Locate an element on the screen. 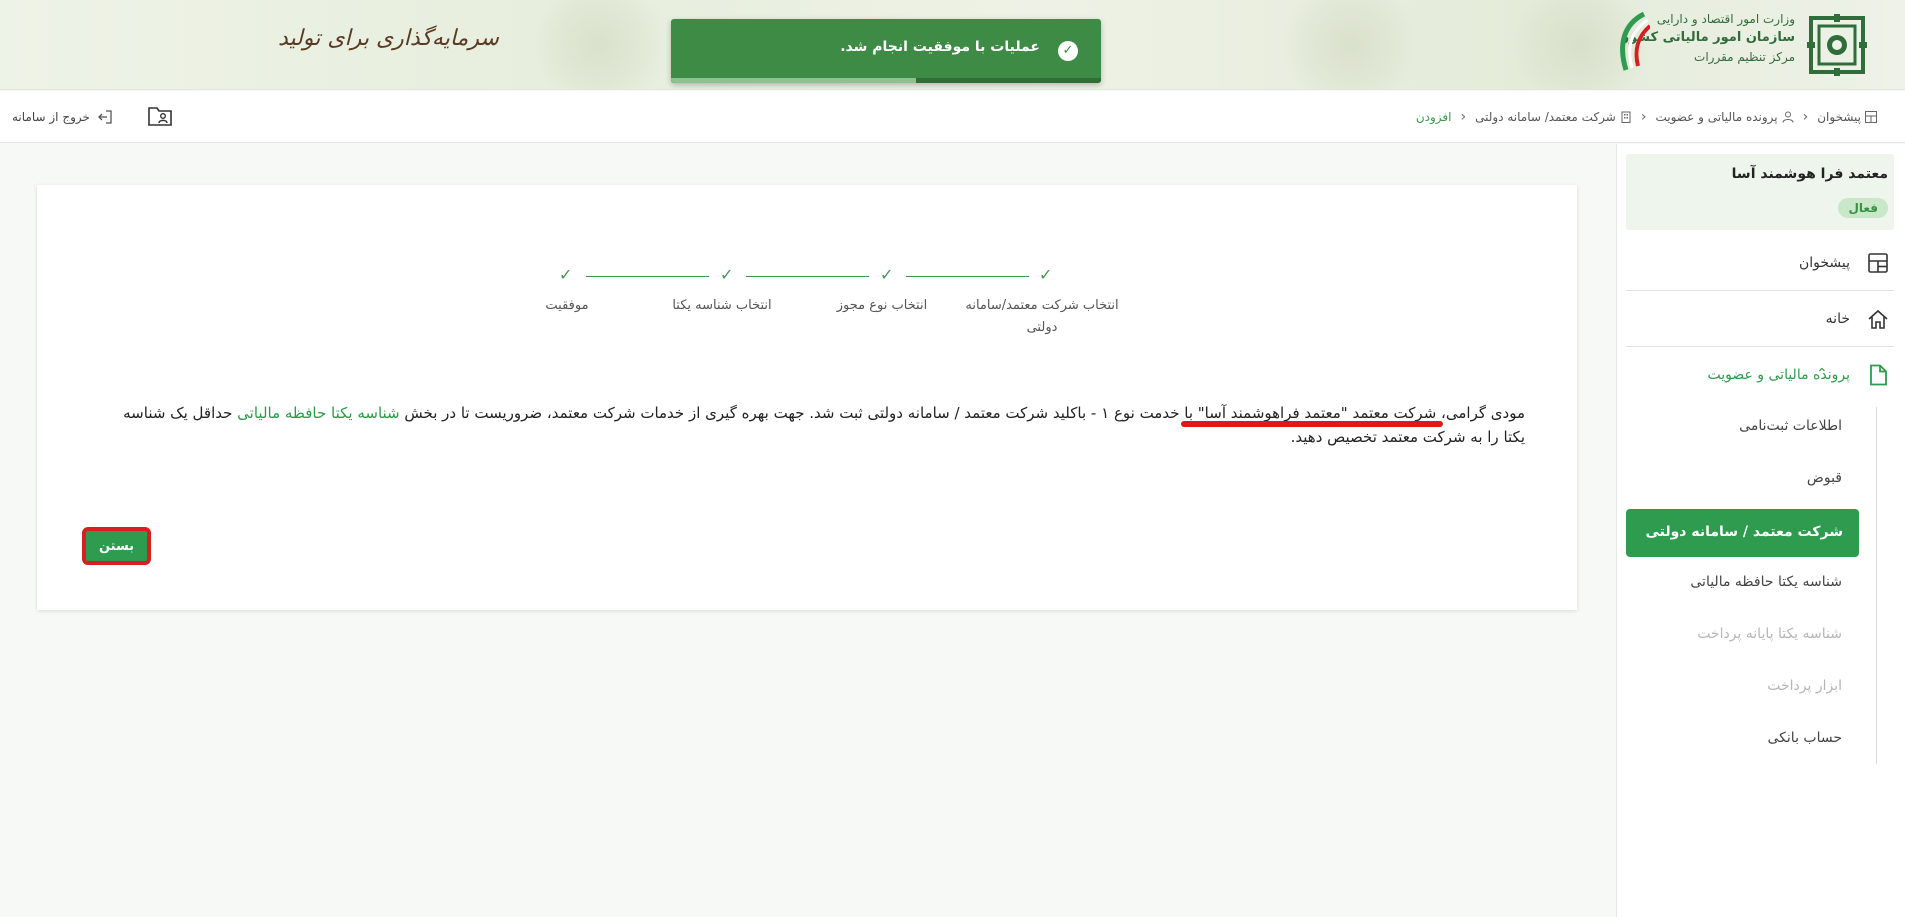 The height and width of the screenshot is (917, 1905). folder-user-icon is located at coordinates (160, 116).